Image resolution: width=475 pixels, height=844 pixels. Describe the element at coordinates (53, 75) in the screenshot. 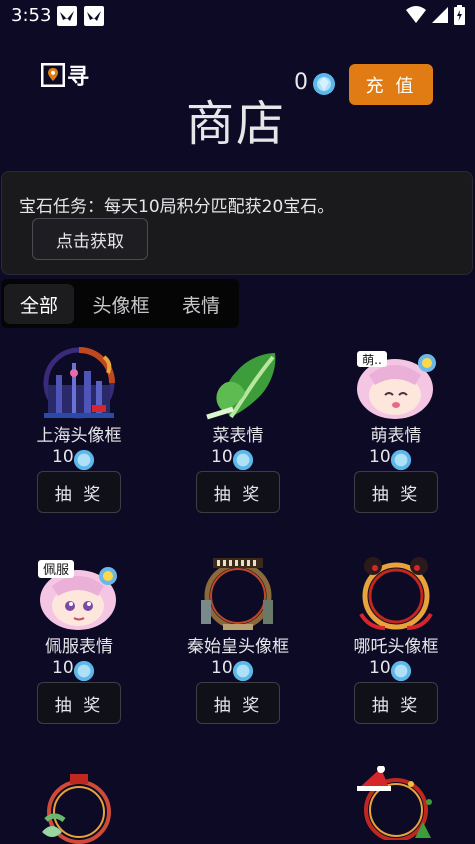

I see `location-logo-icon` at that location.